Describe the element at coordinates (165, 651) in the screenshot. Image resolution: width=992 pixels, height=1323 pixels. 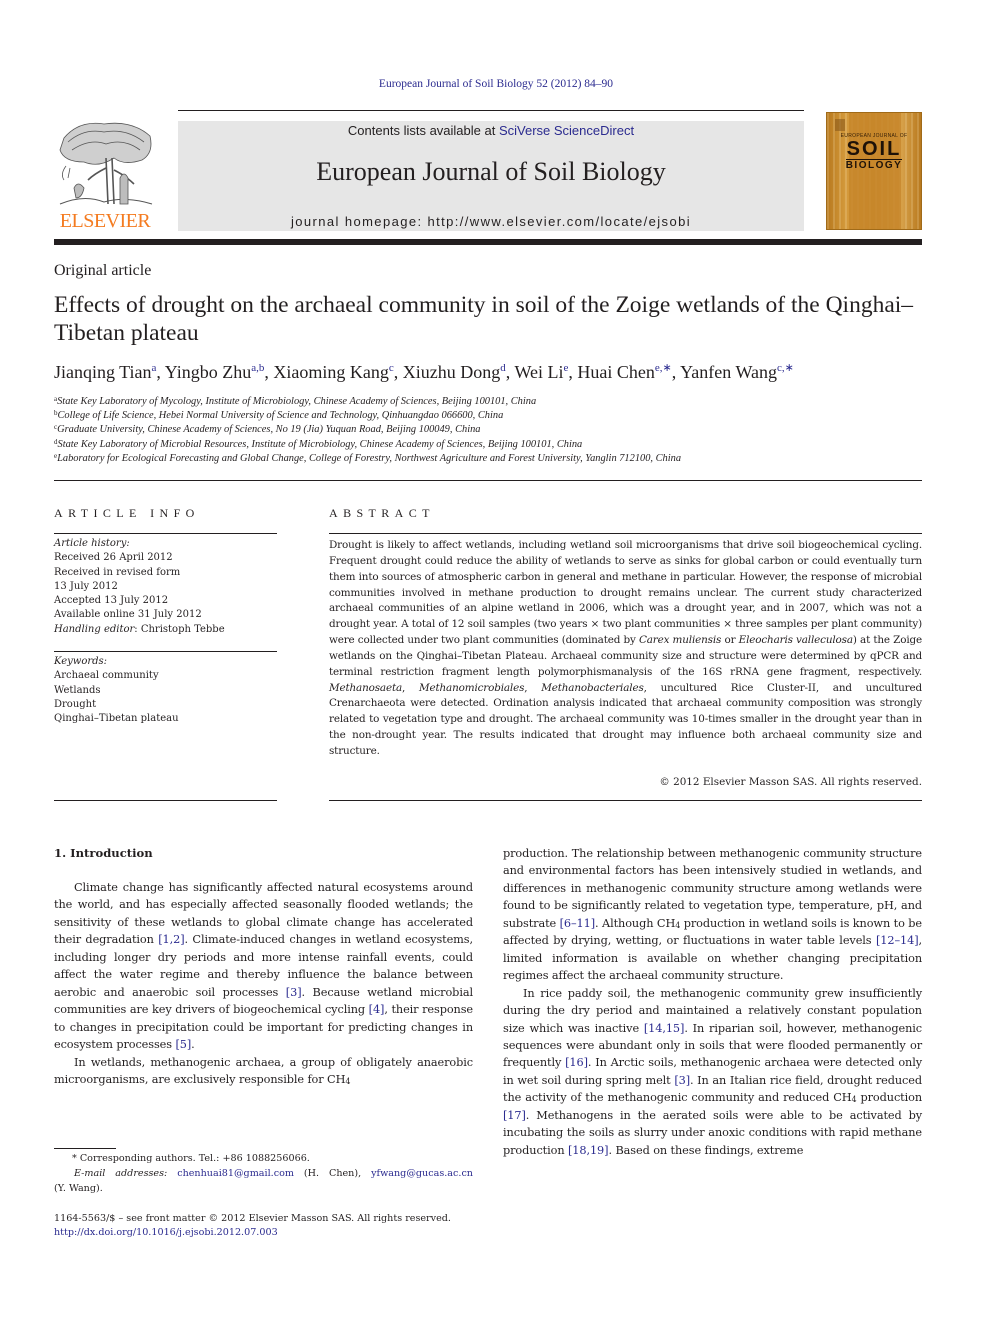
I see `keywords-rule` at that location.